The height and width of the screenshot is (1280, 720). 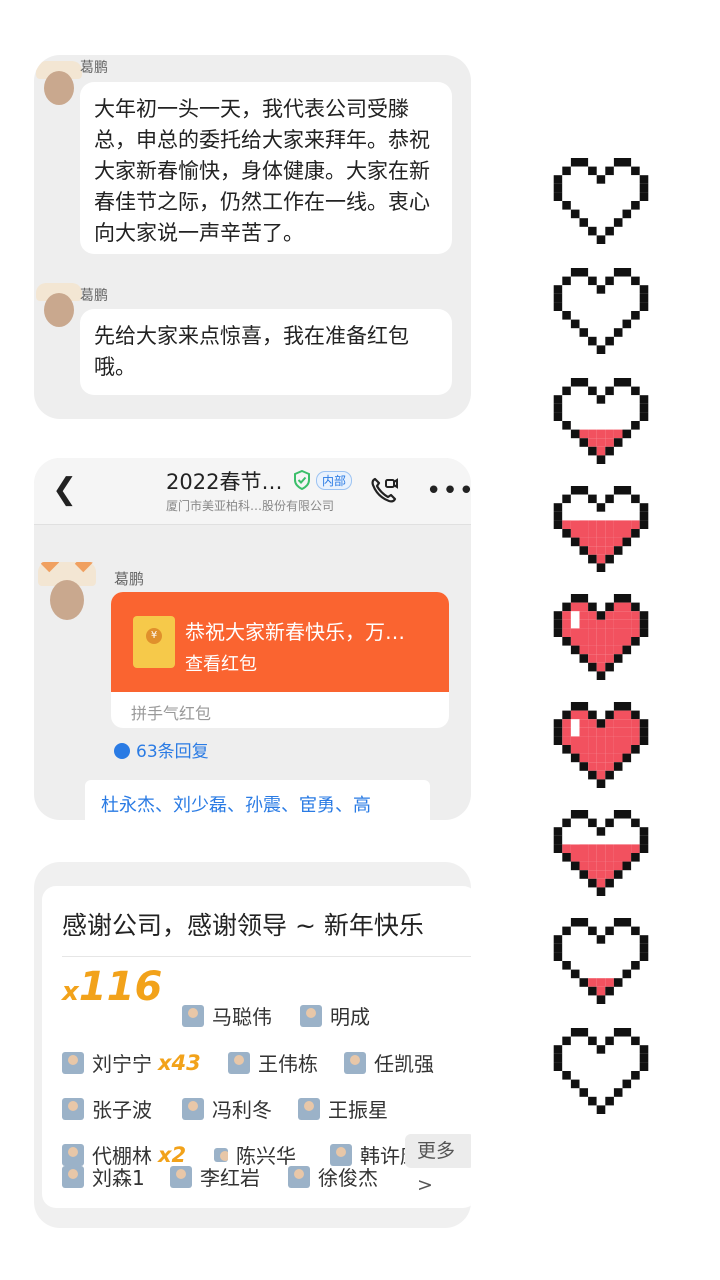 I want to click on liker: 王伟栋, so click(x=273, y=1062).